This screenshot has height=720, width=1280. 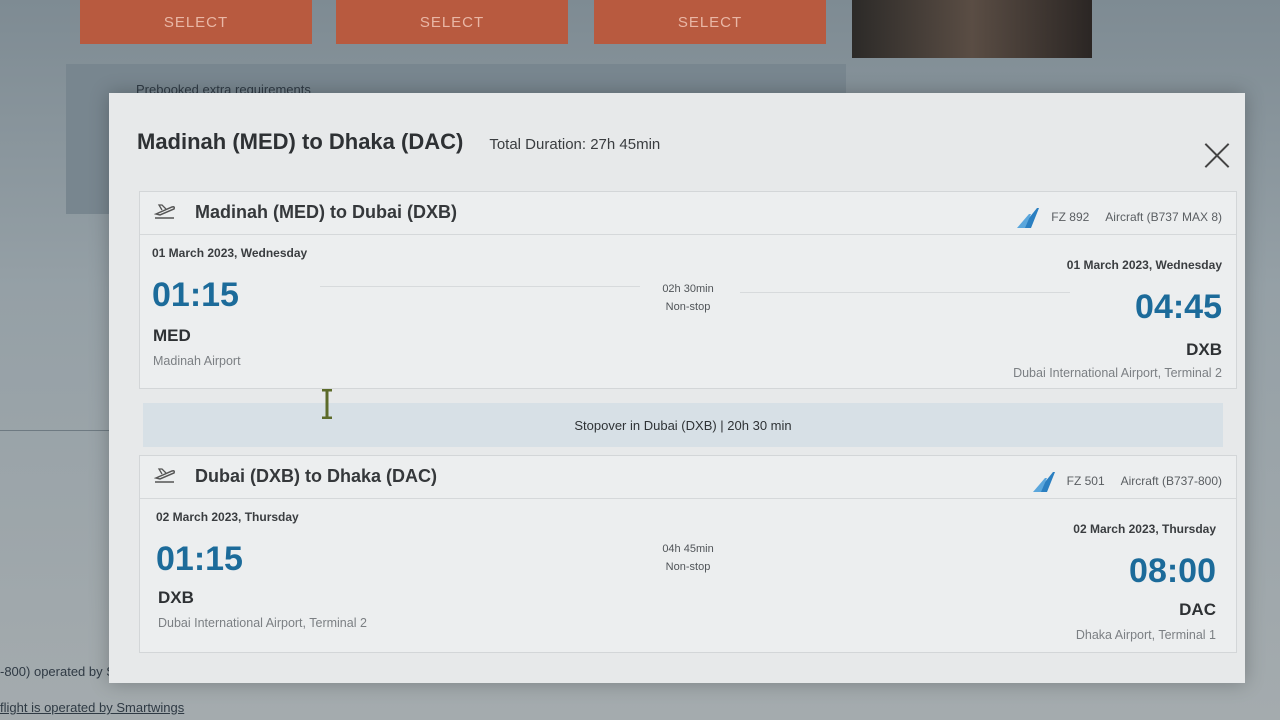 What do you see at coordinates (196, 22) in the screenshot?
I see `select-button-1: SELECT` at bounding box center [196, 22].